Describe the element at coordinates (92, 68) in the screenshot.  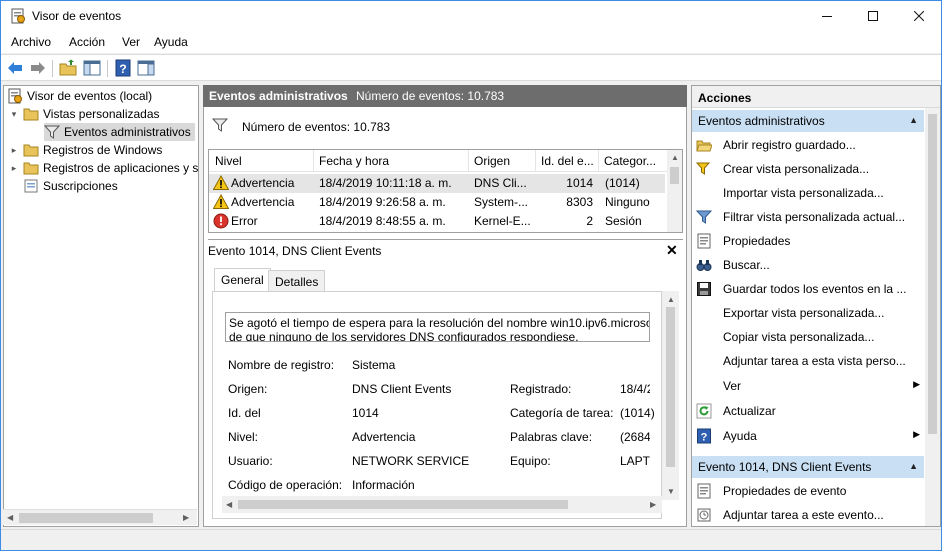
I see `show-hide-tree-icon` at that location.